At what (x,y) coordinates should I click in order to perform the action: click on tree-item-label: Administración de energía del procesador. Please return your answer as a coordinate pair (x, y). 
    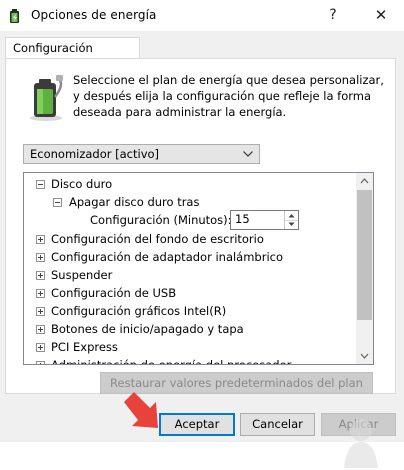
    Looking at the image, I should click on (171, 360).